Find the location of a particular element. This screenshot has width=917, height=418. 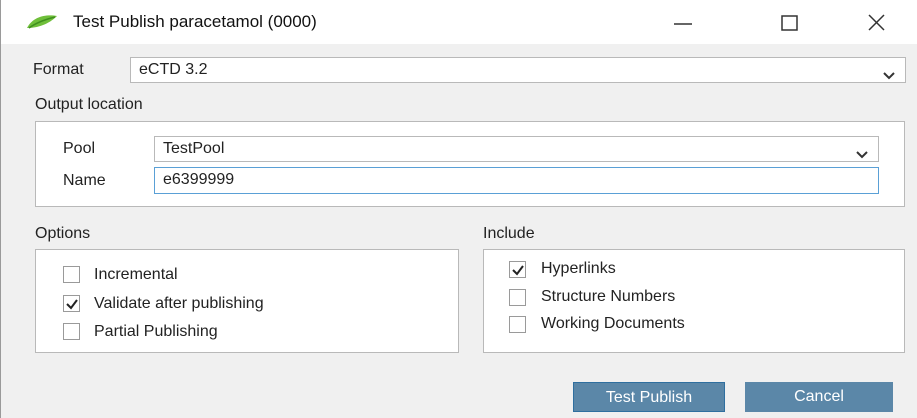

incremental-checkbox is located at coordinates (71, 274).